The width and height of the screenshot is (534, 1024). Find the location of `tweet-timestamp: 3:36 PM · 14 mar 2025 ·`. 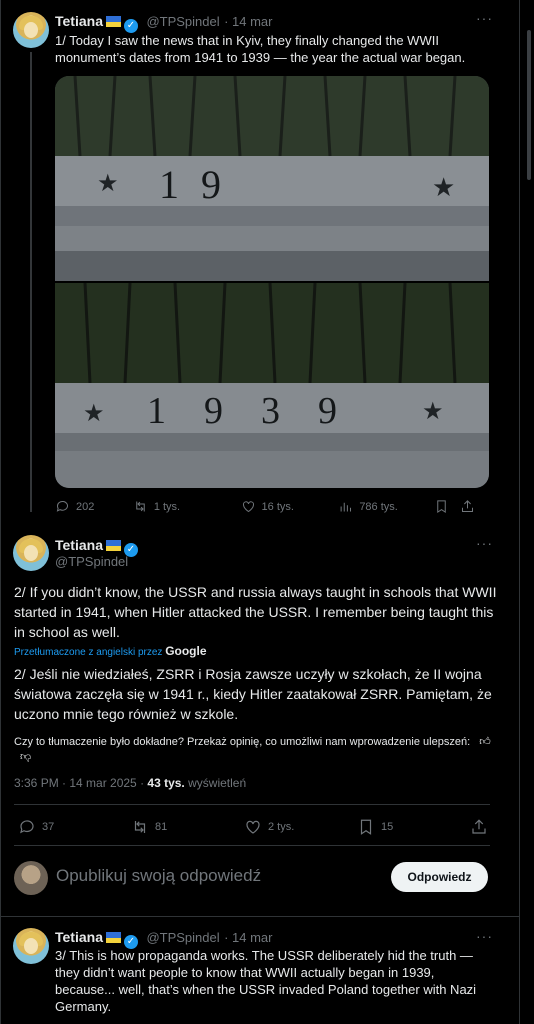

tweet-timestamp: 3:36 PM · 14 mar 2025 · is located at coordinates (79, 783).